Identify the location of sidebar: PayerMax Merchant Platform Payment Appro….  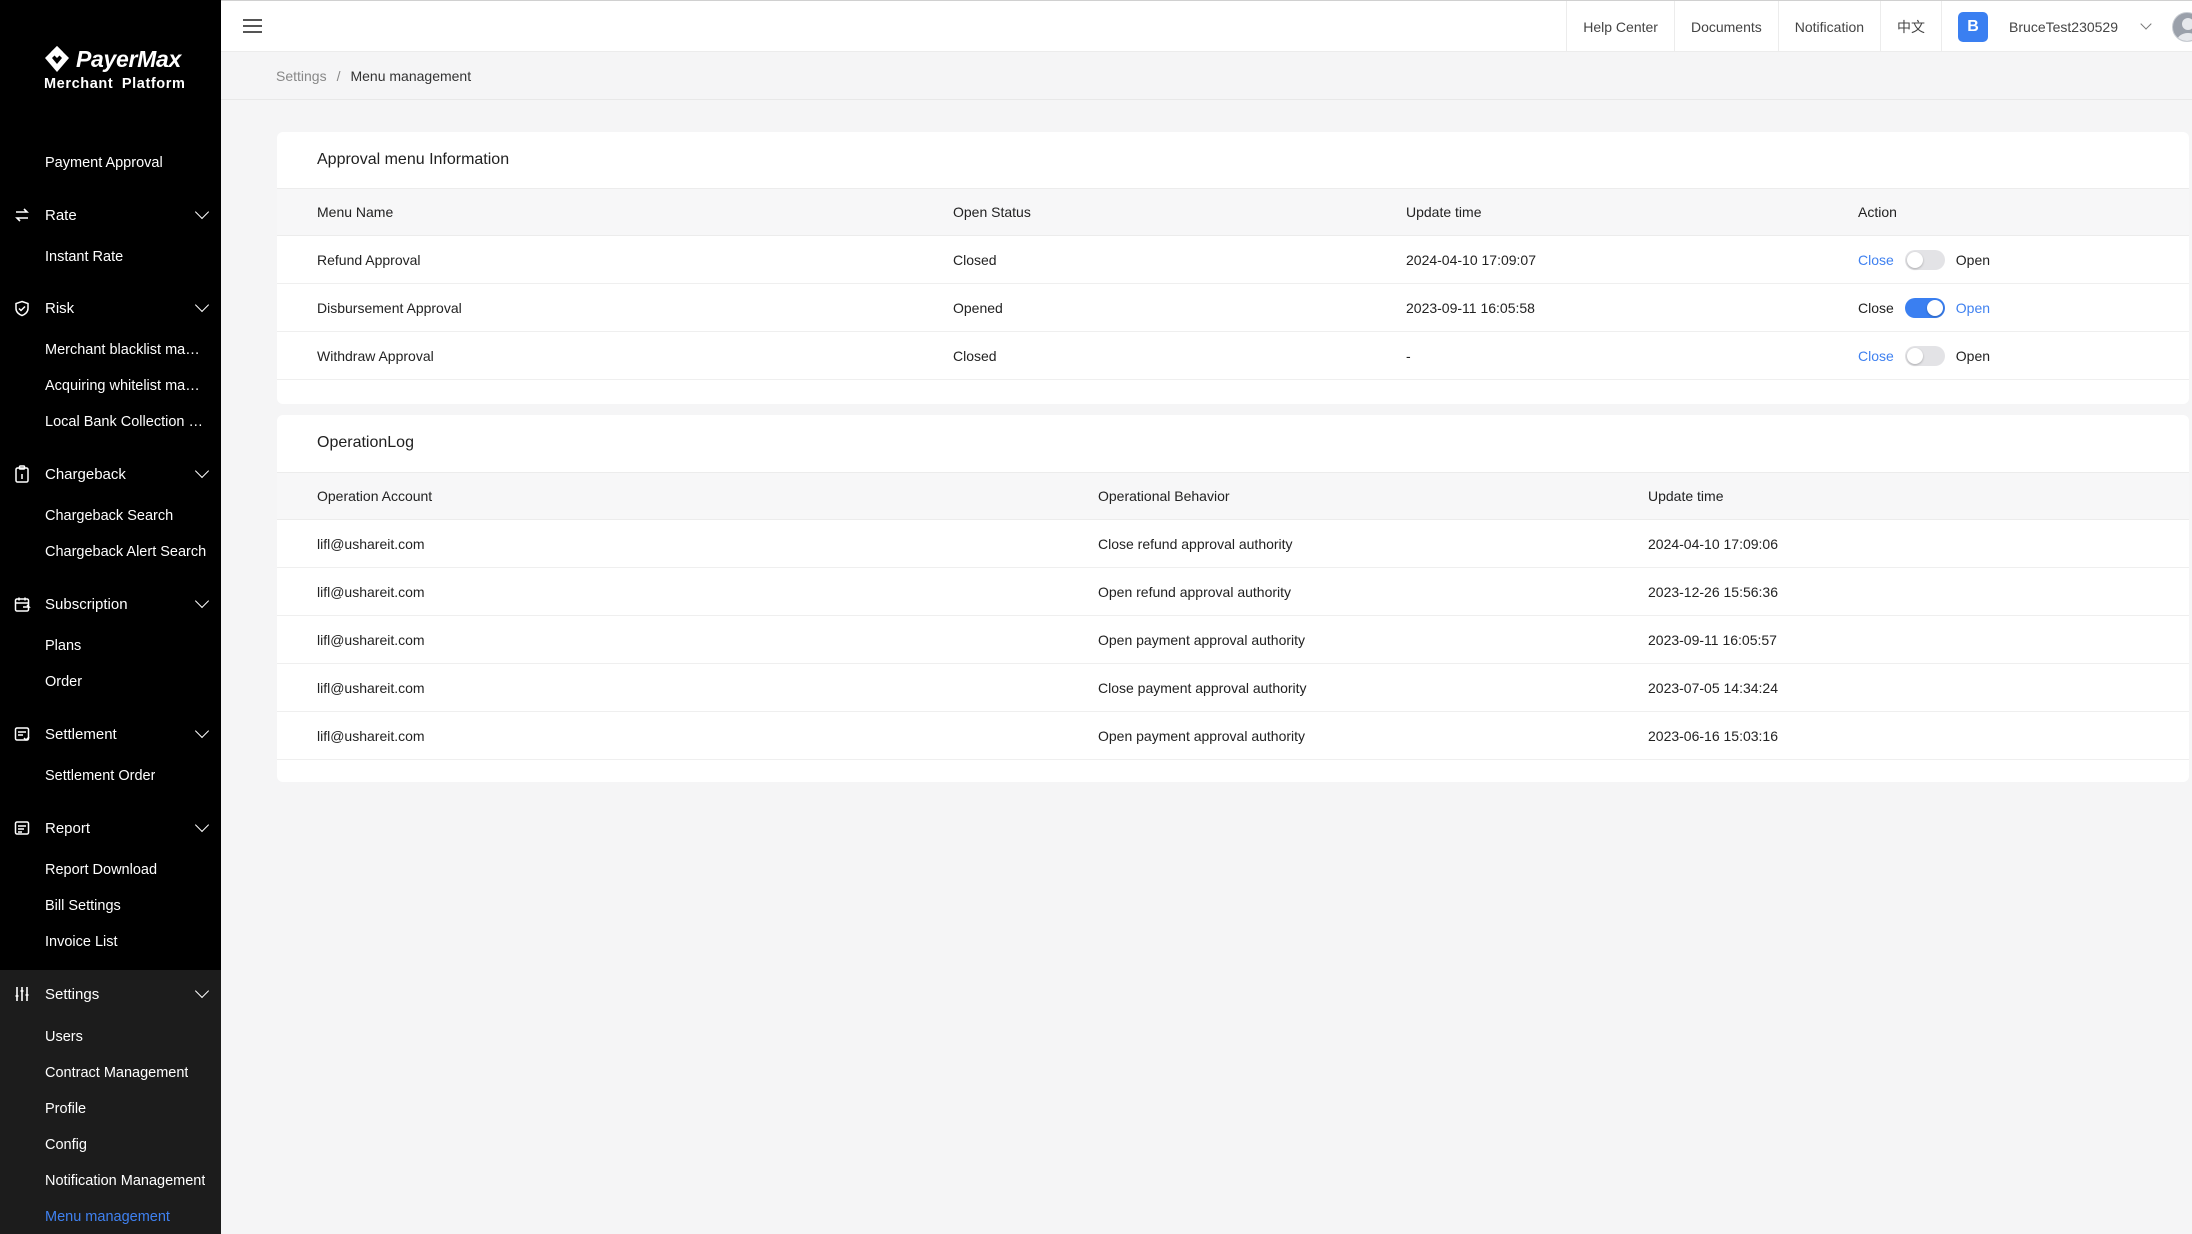
(110, 617).